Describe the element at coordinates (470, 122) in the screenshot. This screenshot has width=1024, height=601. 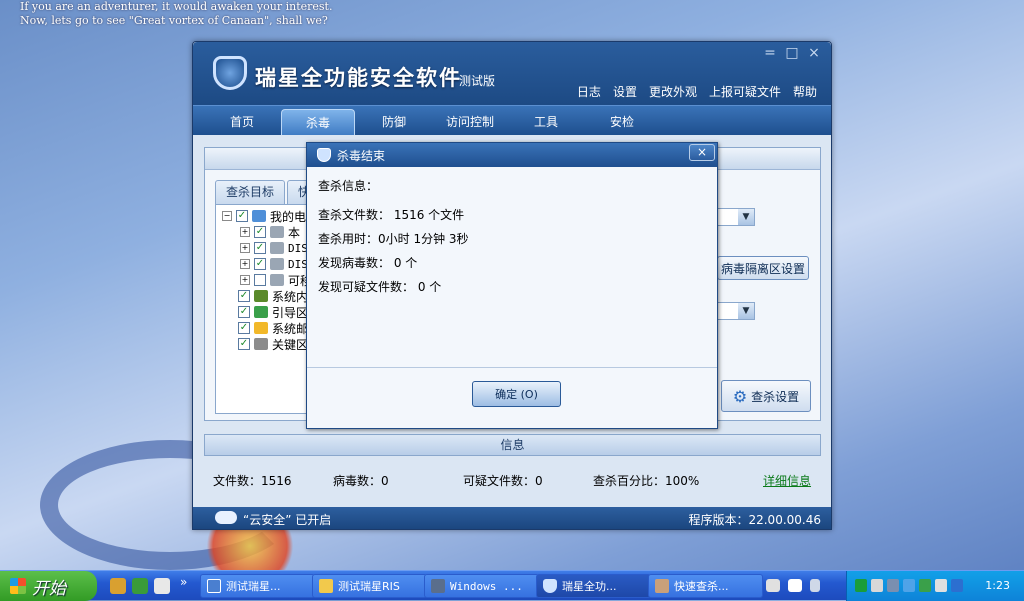
I see `tab-access-control: 访问控制` at that location.